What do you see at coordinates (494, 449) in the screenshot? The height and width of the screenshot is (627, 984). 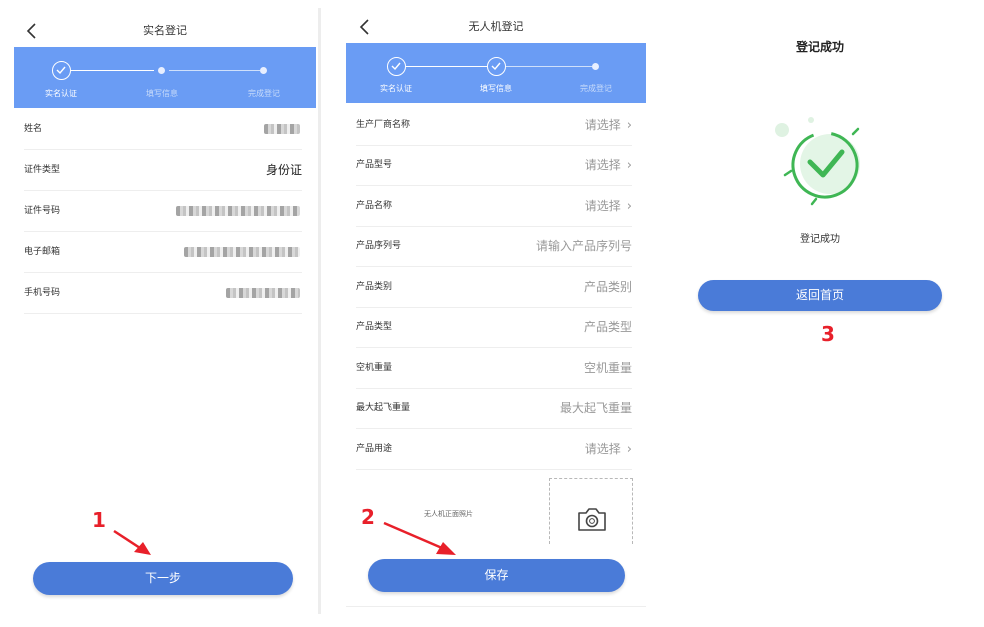 I see `form-row: 产品用途 请选择 ›` at bounding box center [494, 449].